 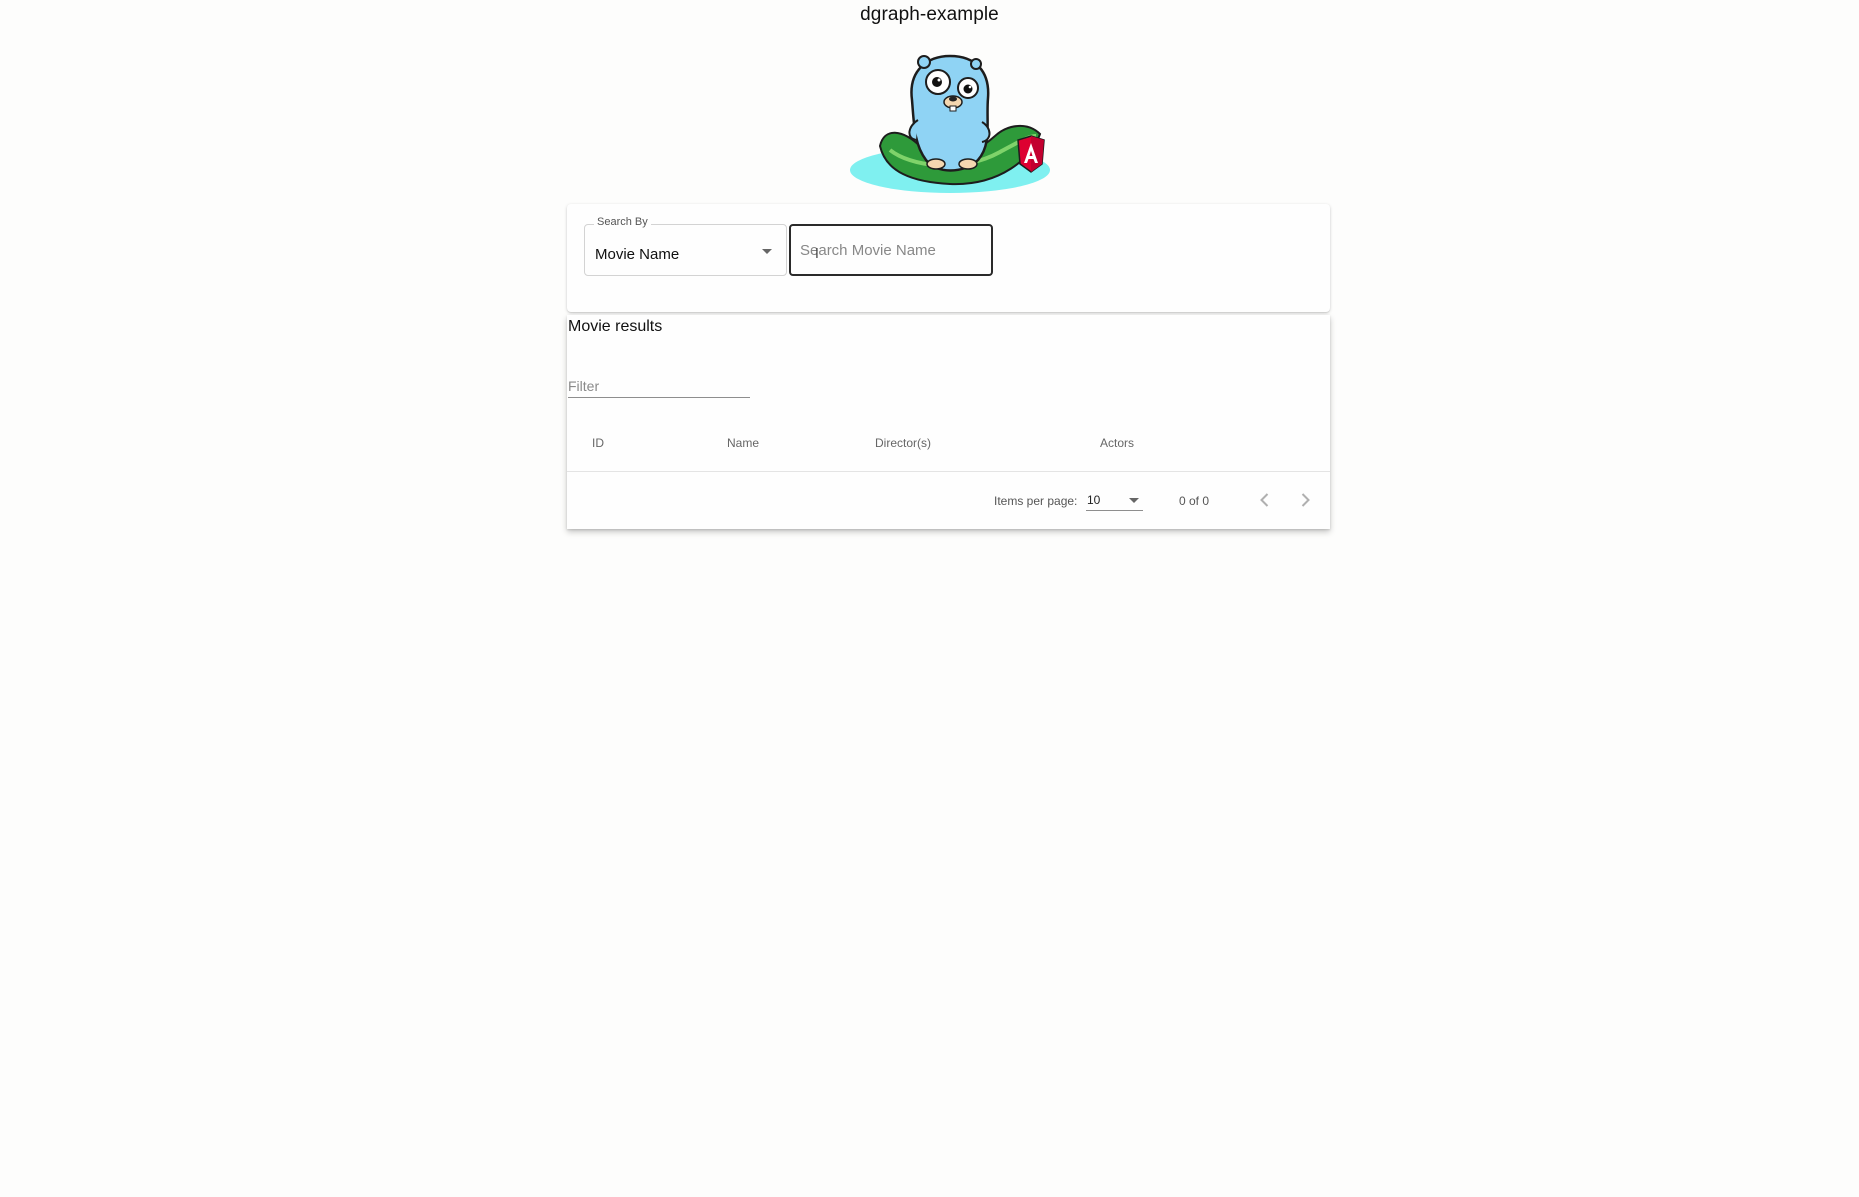 What do you see at coordinates (622, 222) in the screenshot?
I see `search-by-label: Search By` at bounding box center [622, 222].